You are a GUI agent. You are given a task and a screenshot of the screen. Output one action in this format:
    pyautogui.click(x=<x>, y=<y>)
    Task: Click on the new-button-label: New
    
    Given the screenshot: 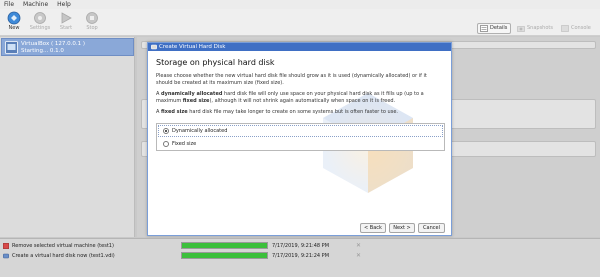 What is the action you would take?
    pyautogui.click(x=14, y=28)
    